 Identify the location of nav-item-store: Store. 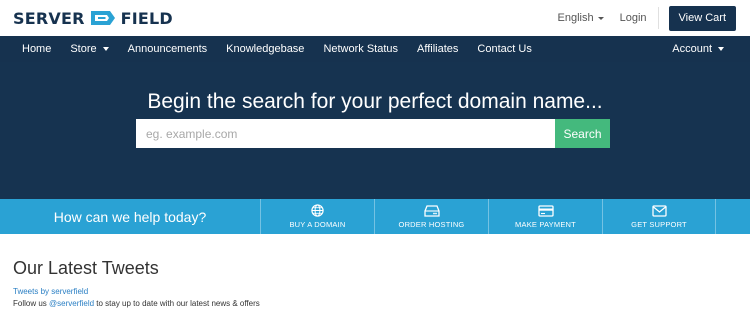
(89, 49).